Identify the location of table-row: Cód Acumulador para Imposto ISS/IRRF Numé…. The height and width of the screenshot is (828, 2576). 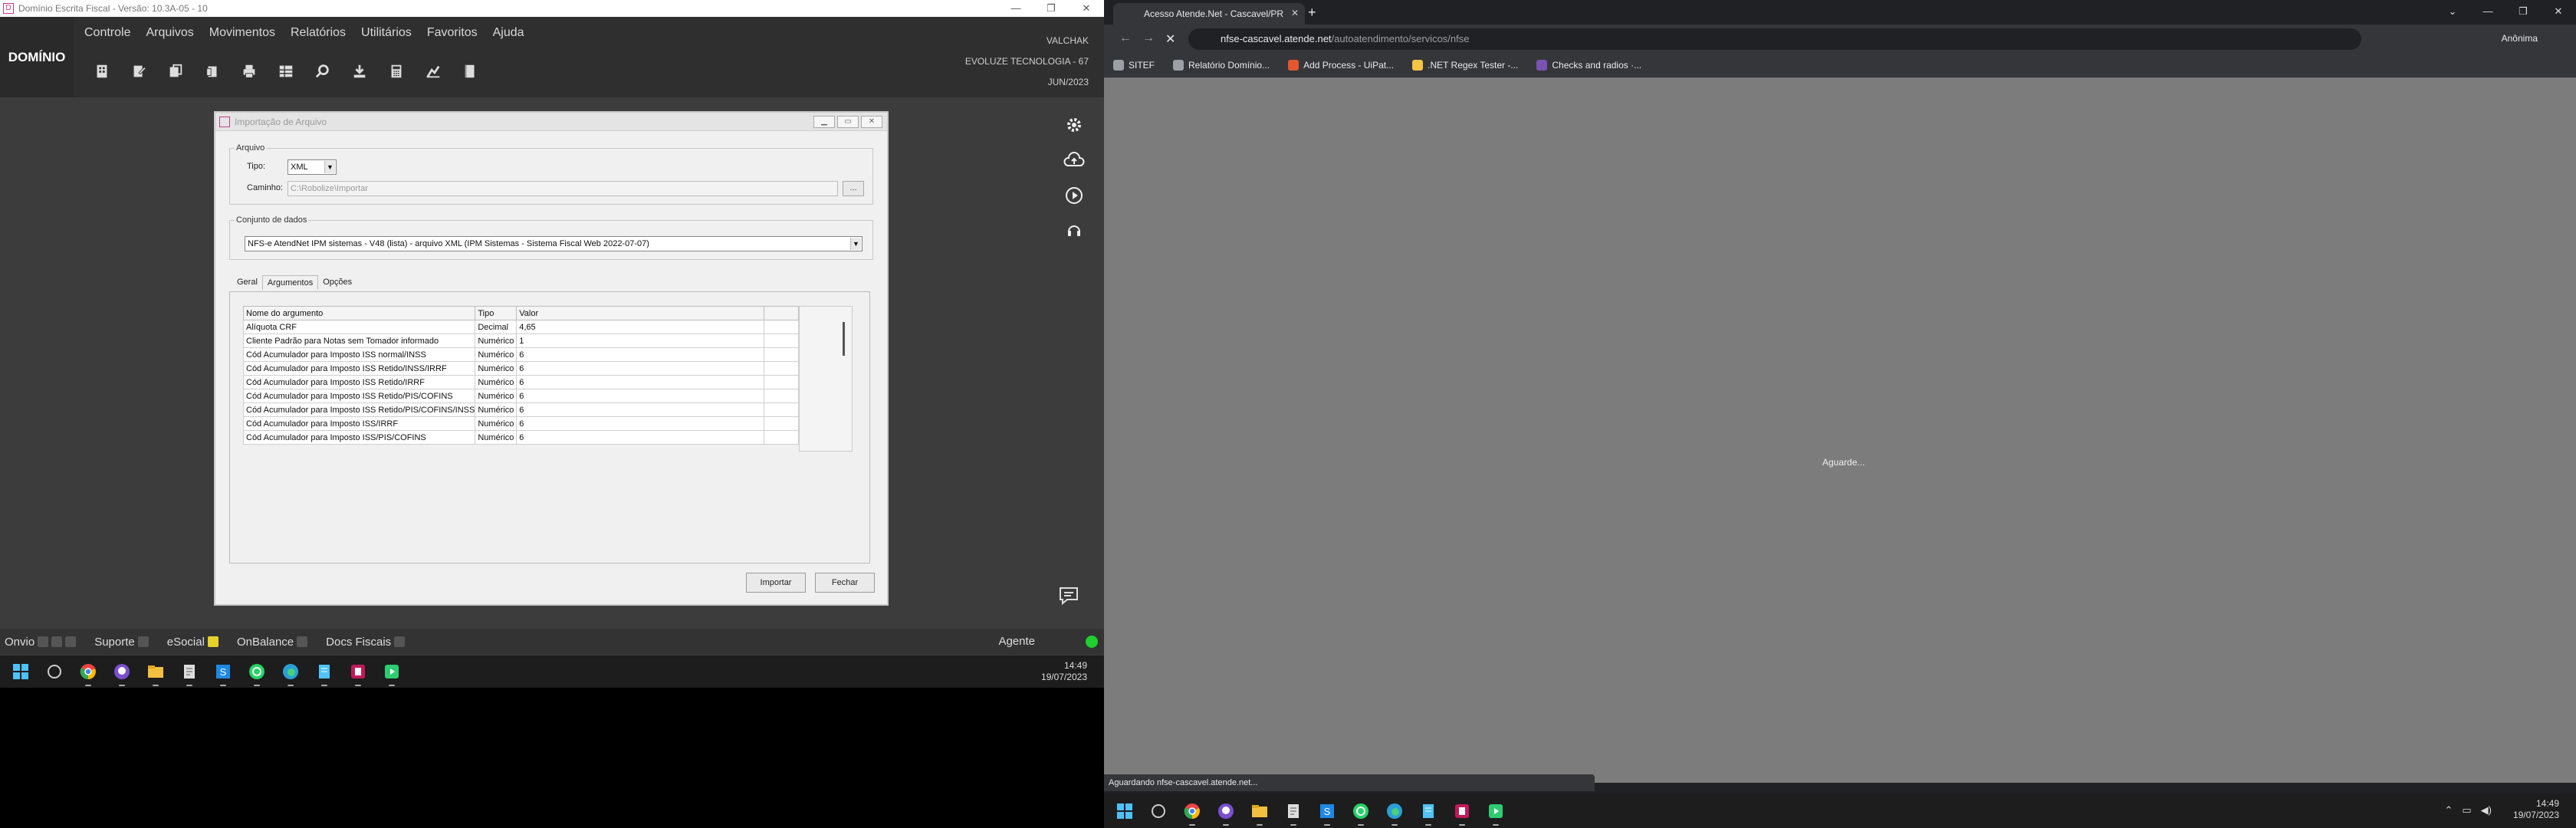
(520, 424).